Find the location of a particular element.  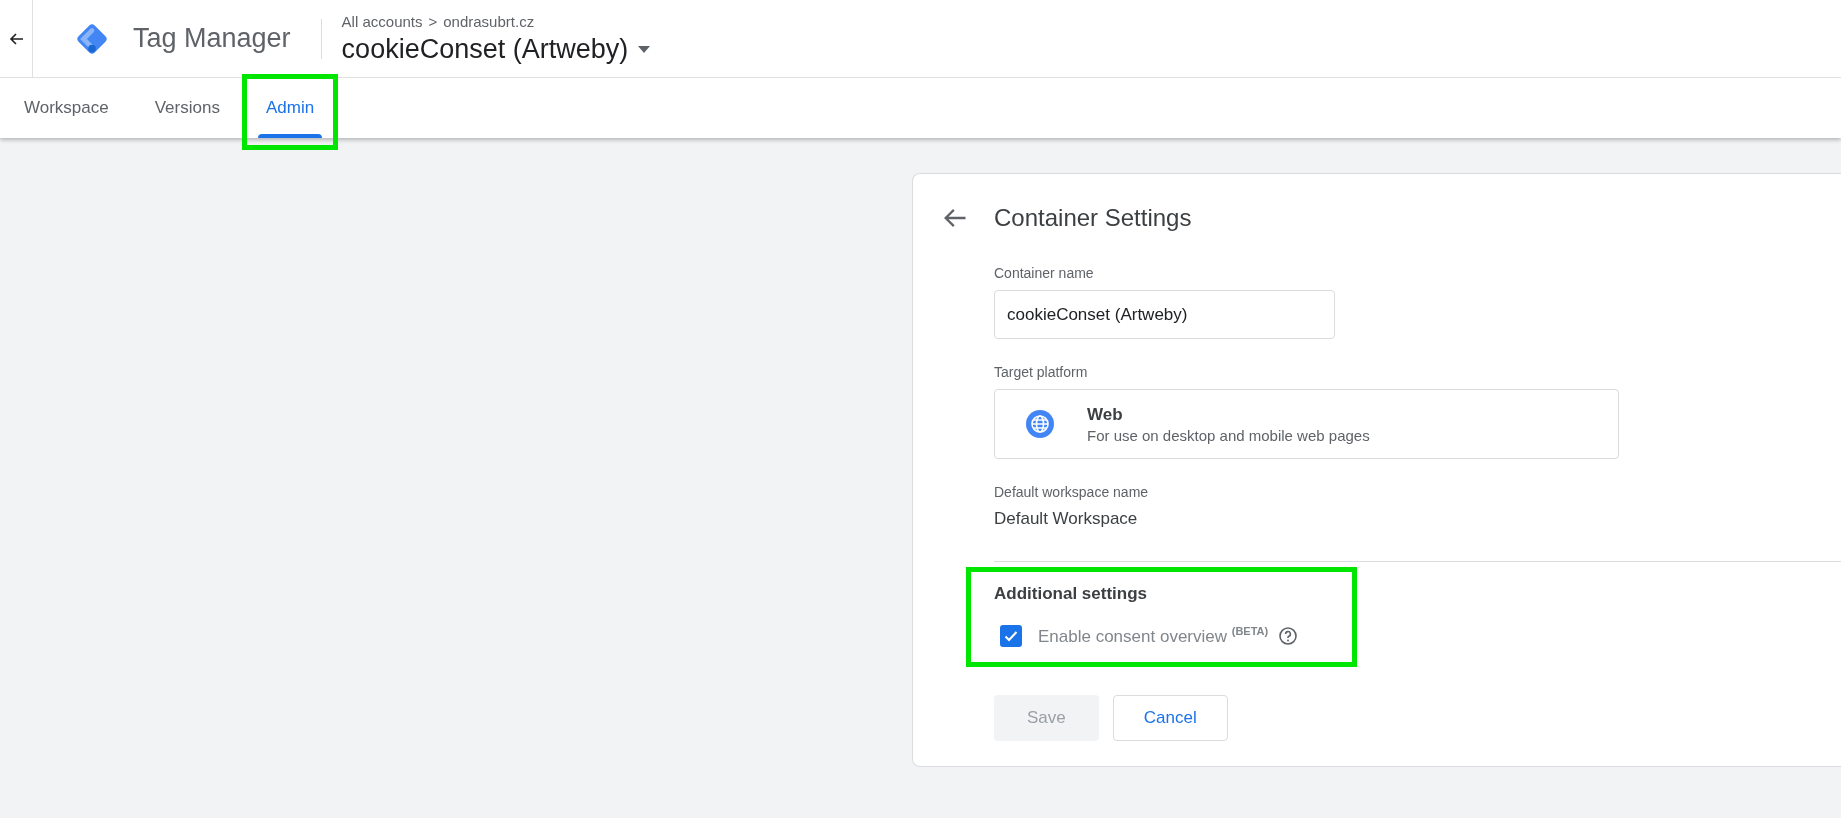

checkbox-label: Enable consent overview $^{(BETA)}$ is located at coordinates (1153, 636).